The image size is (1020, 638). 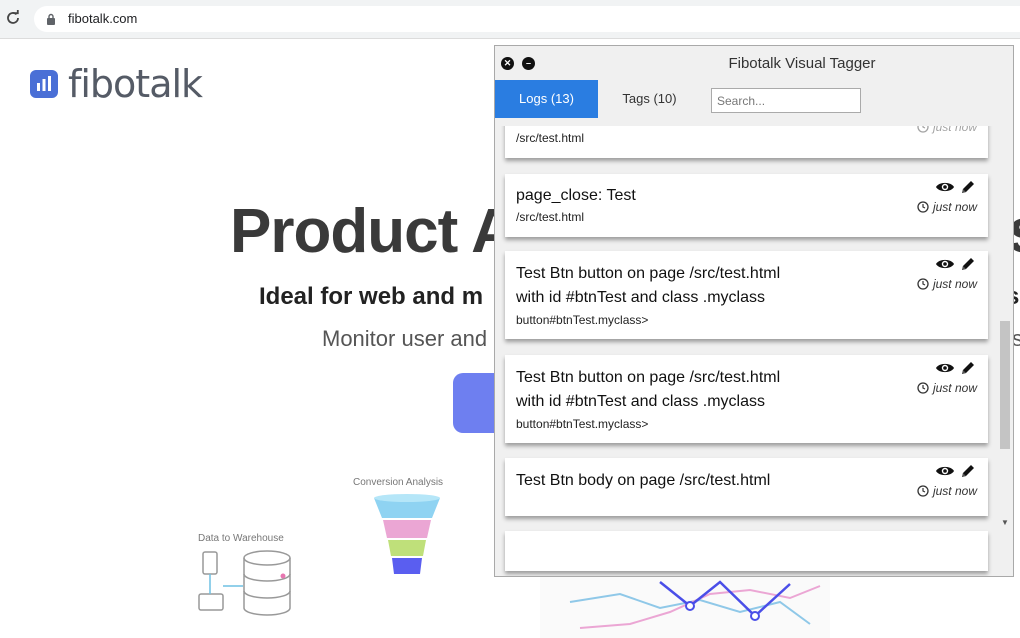 I want to click on hero-description: Monitor user and, so click(x=405, y=338).